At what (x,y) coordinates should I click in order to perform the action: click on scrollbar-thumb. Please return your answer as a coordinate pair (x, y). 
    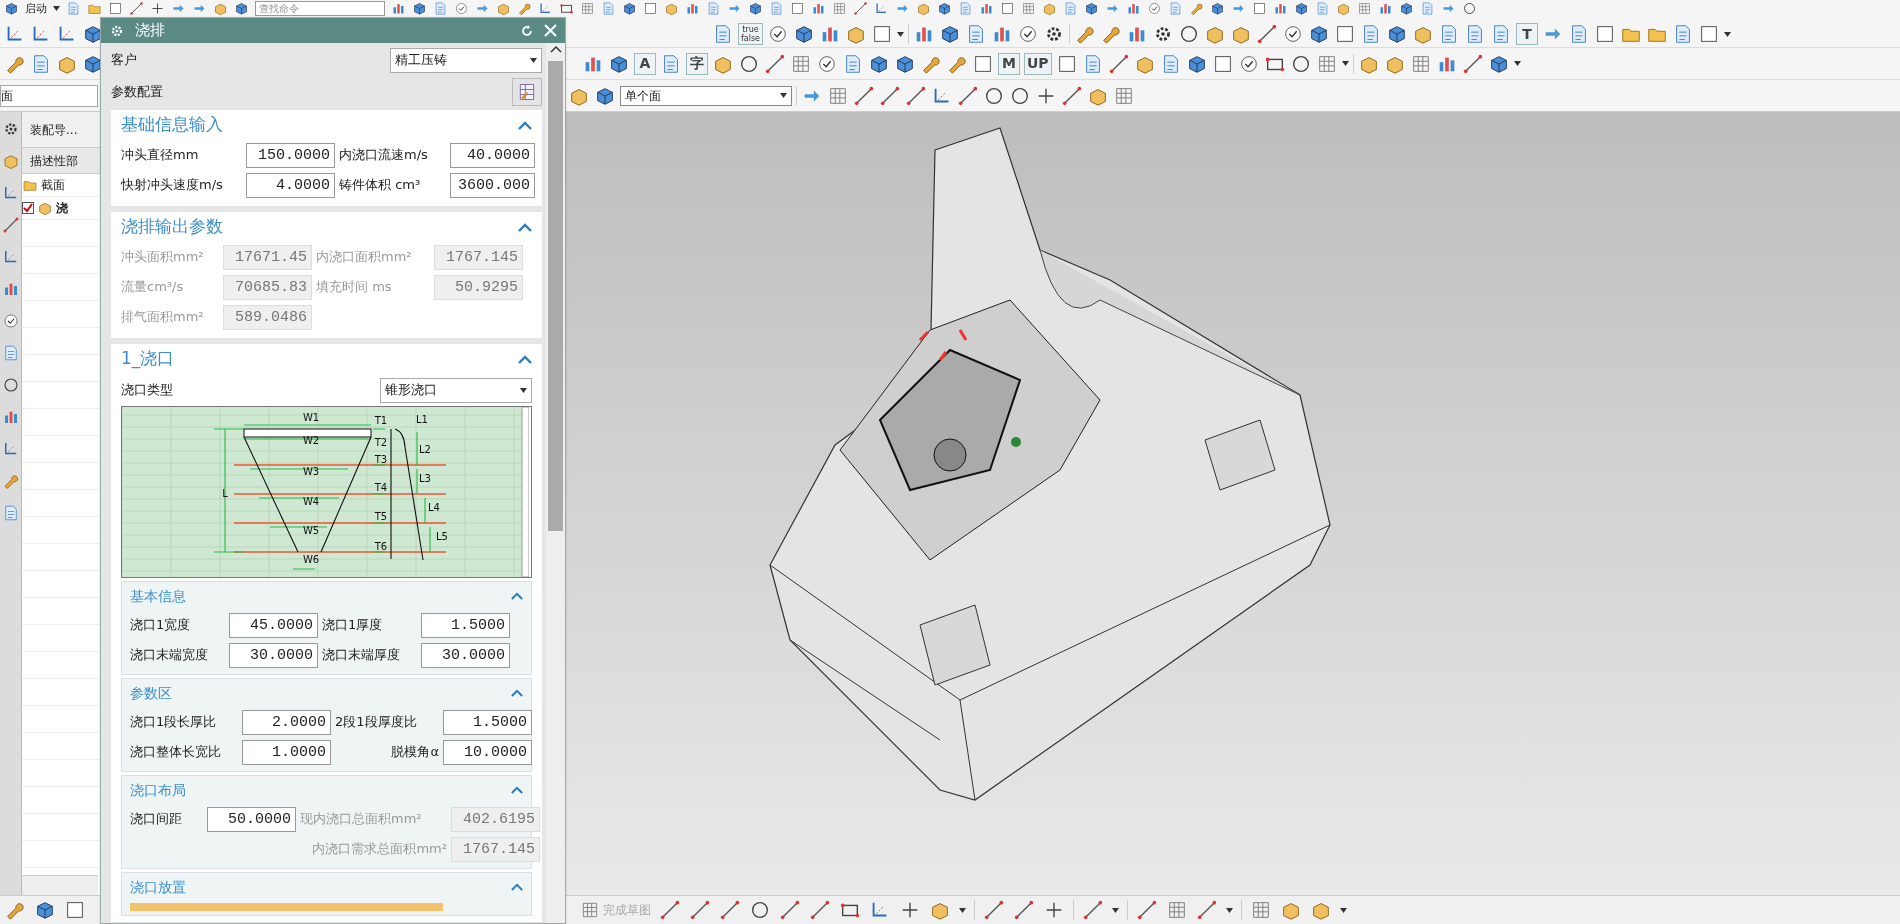
    Looking at the image, I should click on (555, 296).